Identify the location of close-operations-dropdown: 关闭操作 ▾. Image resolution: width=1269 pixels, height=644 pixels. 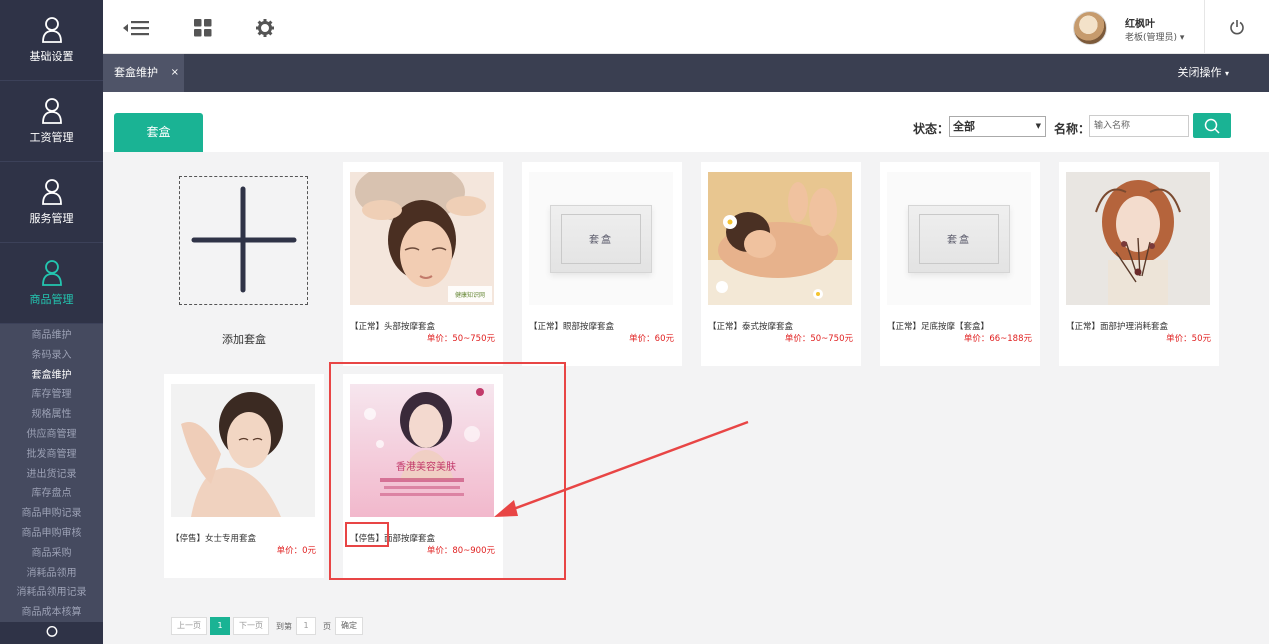
(1203, 73).